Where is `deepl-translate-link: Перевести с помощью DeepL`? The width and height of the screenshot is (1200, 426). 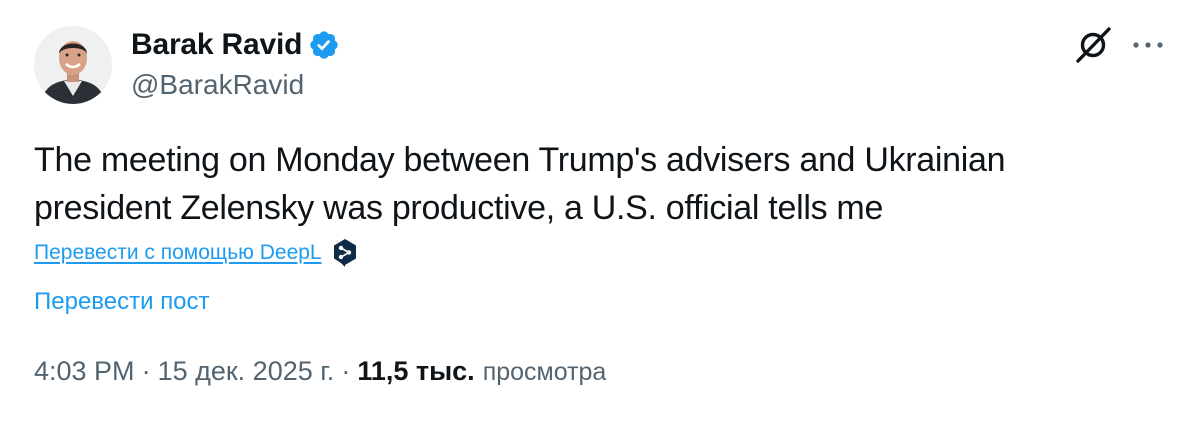
deepl-translate-link: Перевести с помощью DeepL is located at coordinates (178, 253).